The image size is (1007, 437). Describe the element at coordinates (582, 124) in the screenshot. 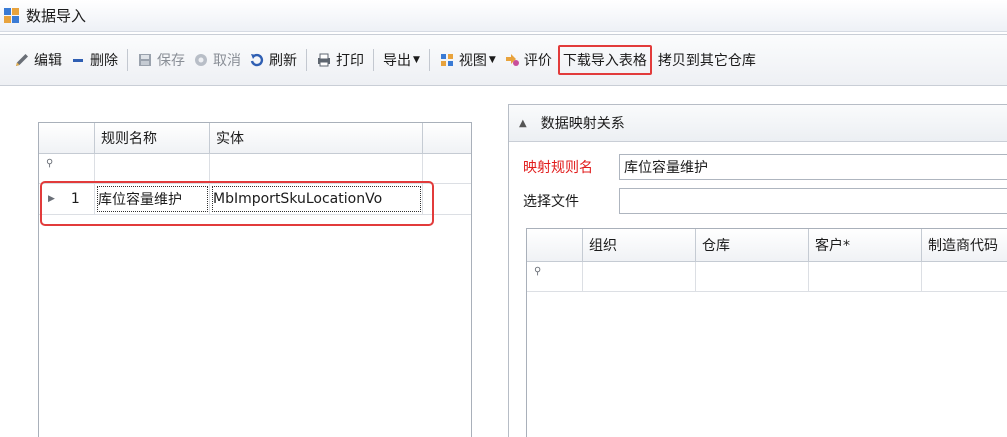

I see `mapping-panel-title: 数据映射关系` at that location.